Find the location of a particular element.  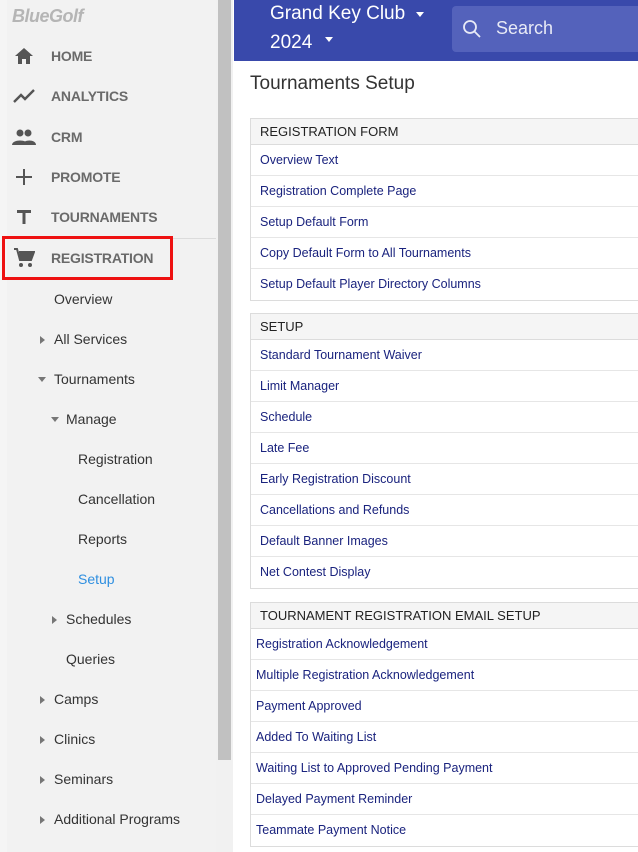

sub-item-all-services: All Services is located at coordinates (90, 339).